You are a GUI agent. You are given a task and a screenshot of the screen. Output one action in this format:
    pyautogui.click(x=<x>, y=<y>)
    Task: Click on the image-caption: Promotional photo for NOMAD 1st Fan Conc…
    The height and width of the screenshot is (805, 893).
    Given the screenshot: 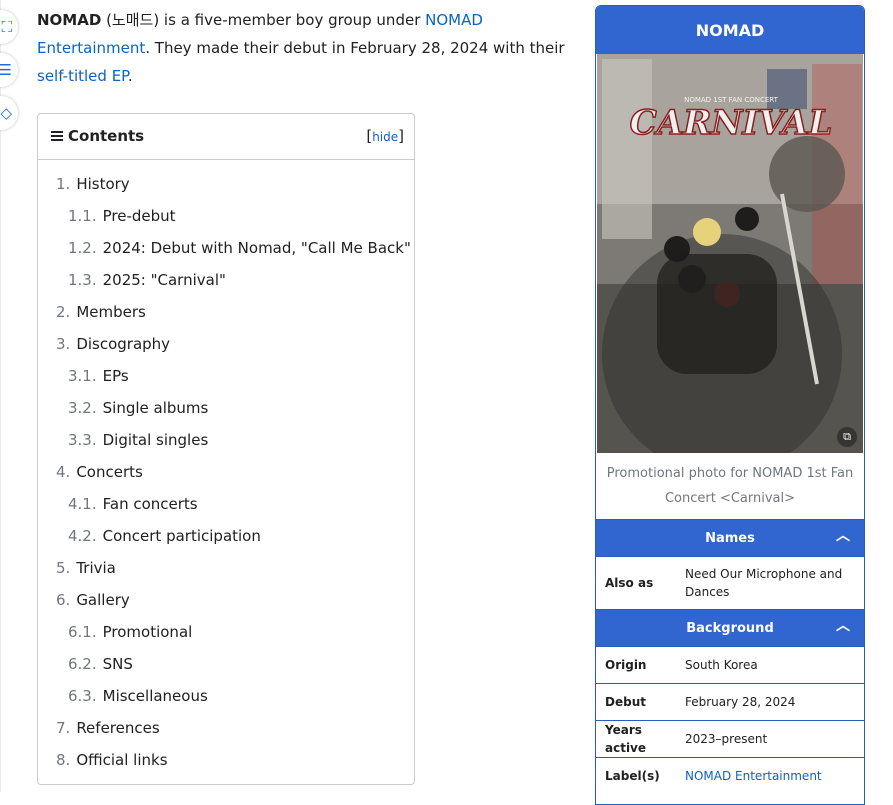 What is the action you would take?
    pyautogui.click(x=730, y=486)
    